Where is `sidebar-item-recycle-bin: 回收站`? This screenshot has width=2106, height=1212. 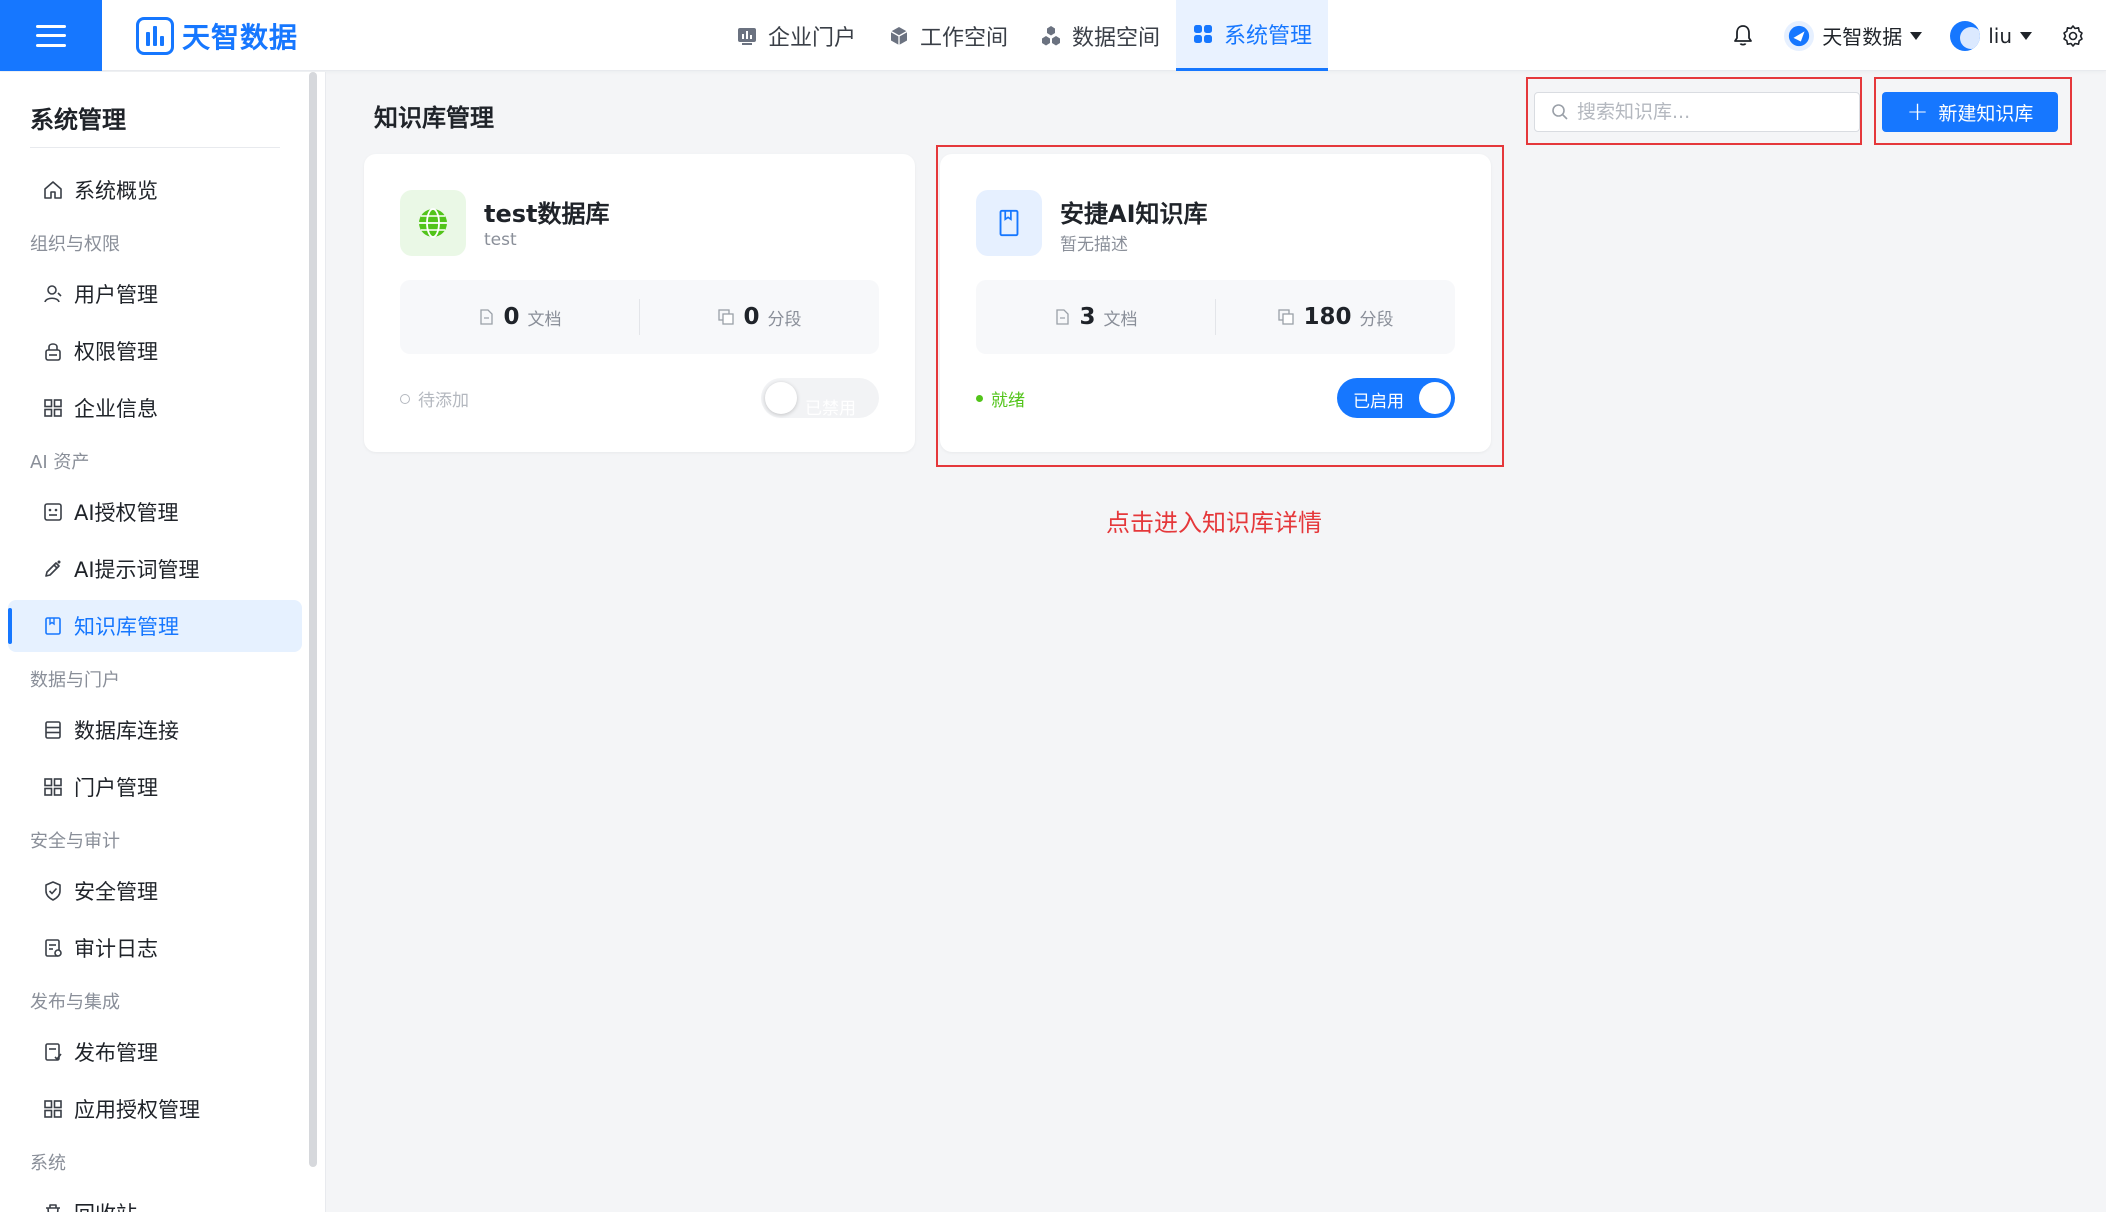 sidebar-item-recycle-bin: 回收站 is located at coordinates (155, 1199).